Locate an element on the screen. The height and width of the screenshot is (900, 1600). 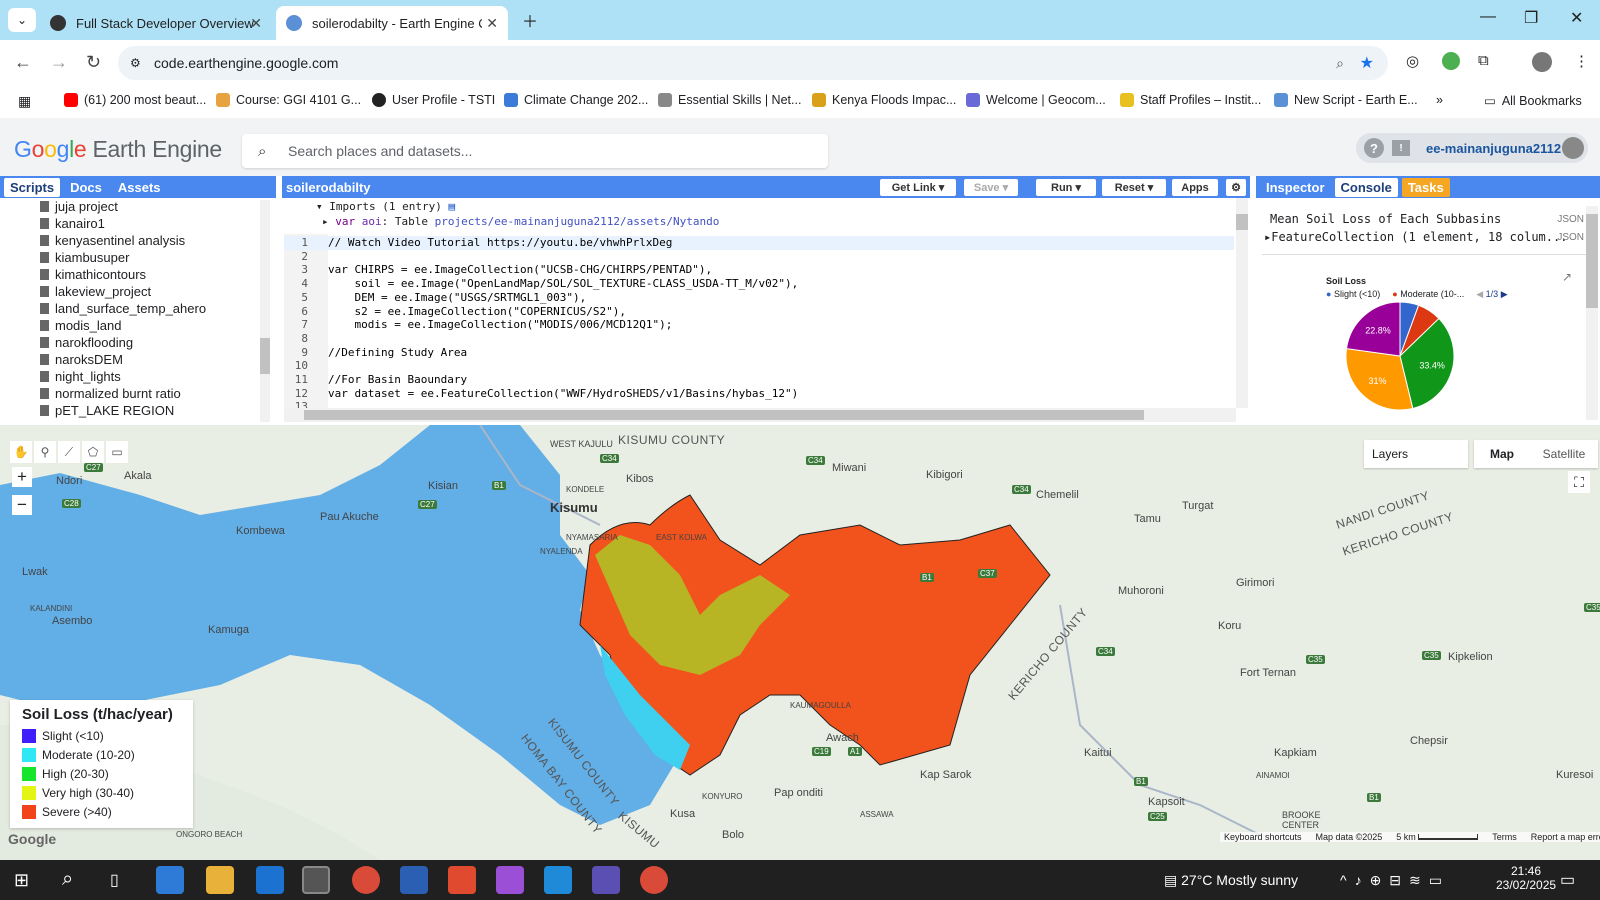
arcgis-icon is located at coordinates (606, 880).